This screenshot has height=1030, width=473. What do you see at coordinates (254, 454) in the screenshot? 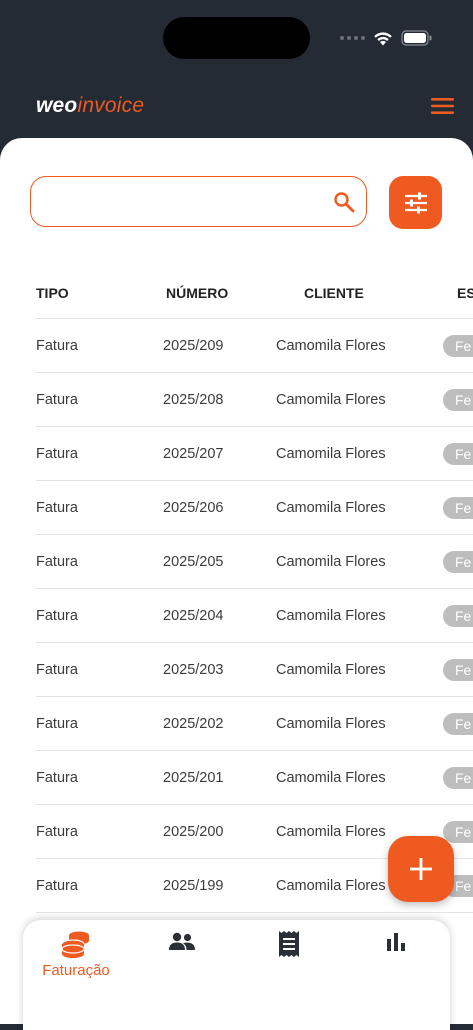
I see `table-row: Fatura 2025/207 Camomila Flores Fe` at bounding box center [254, 454].